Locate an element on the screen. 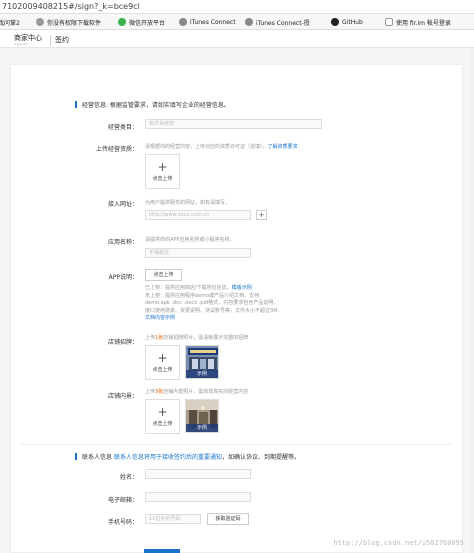 The height and width of the screenshot is (553, 474). app-desc-upload-button: 点击上传 is located at coordinates (163, 275).